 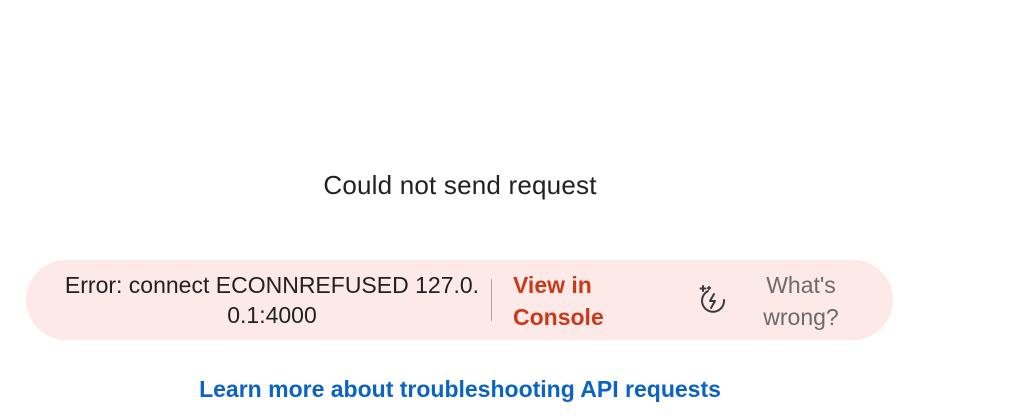 What do you see at coordinates (460, 185) in the screenshot?
I see `error-title: Could not send request` at bounding box center [460, 185].